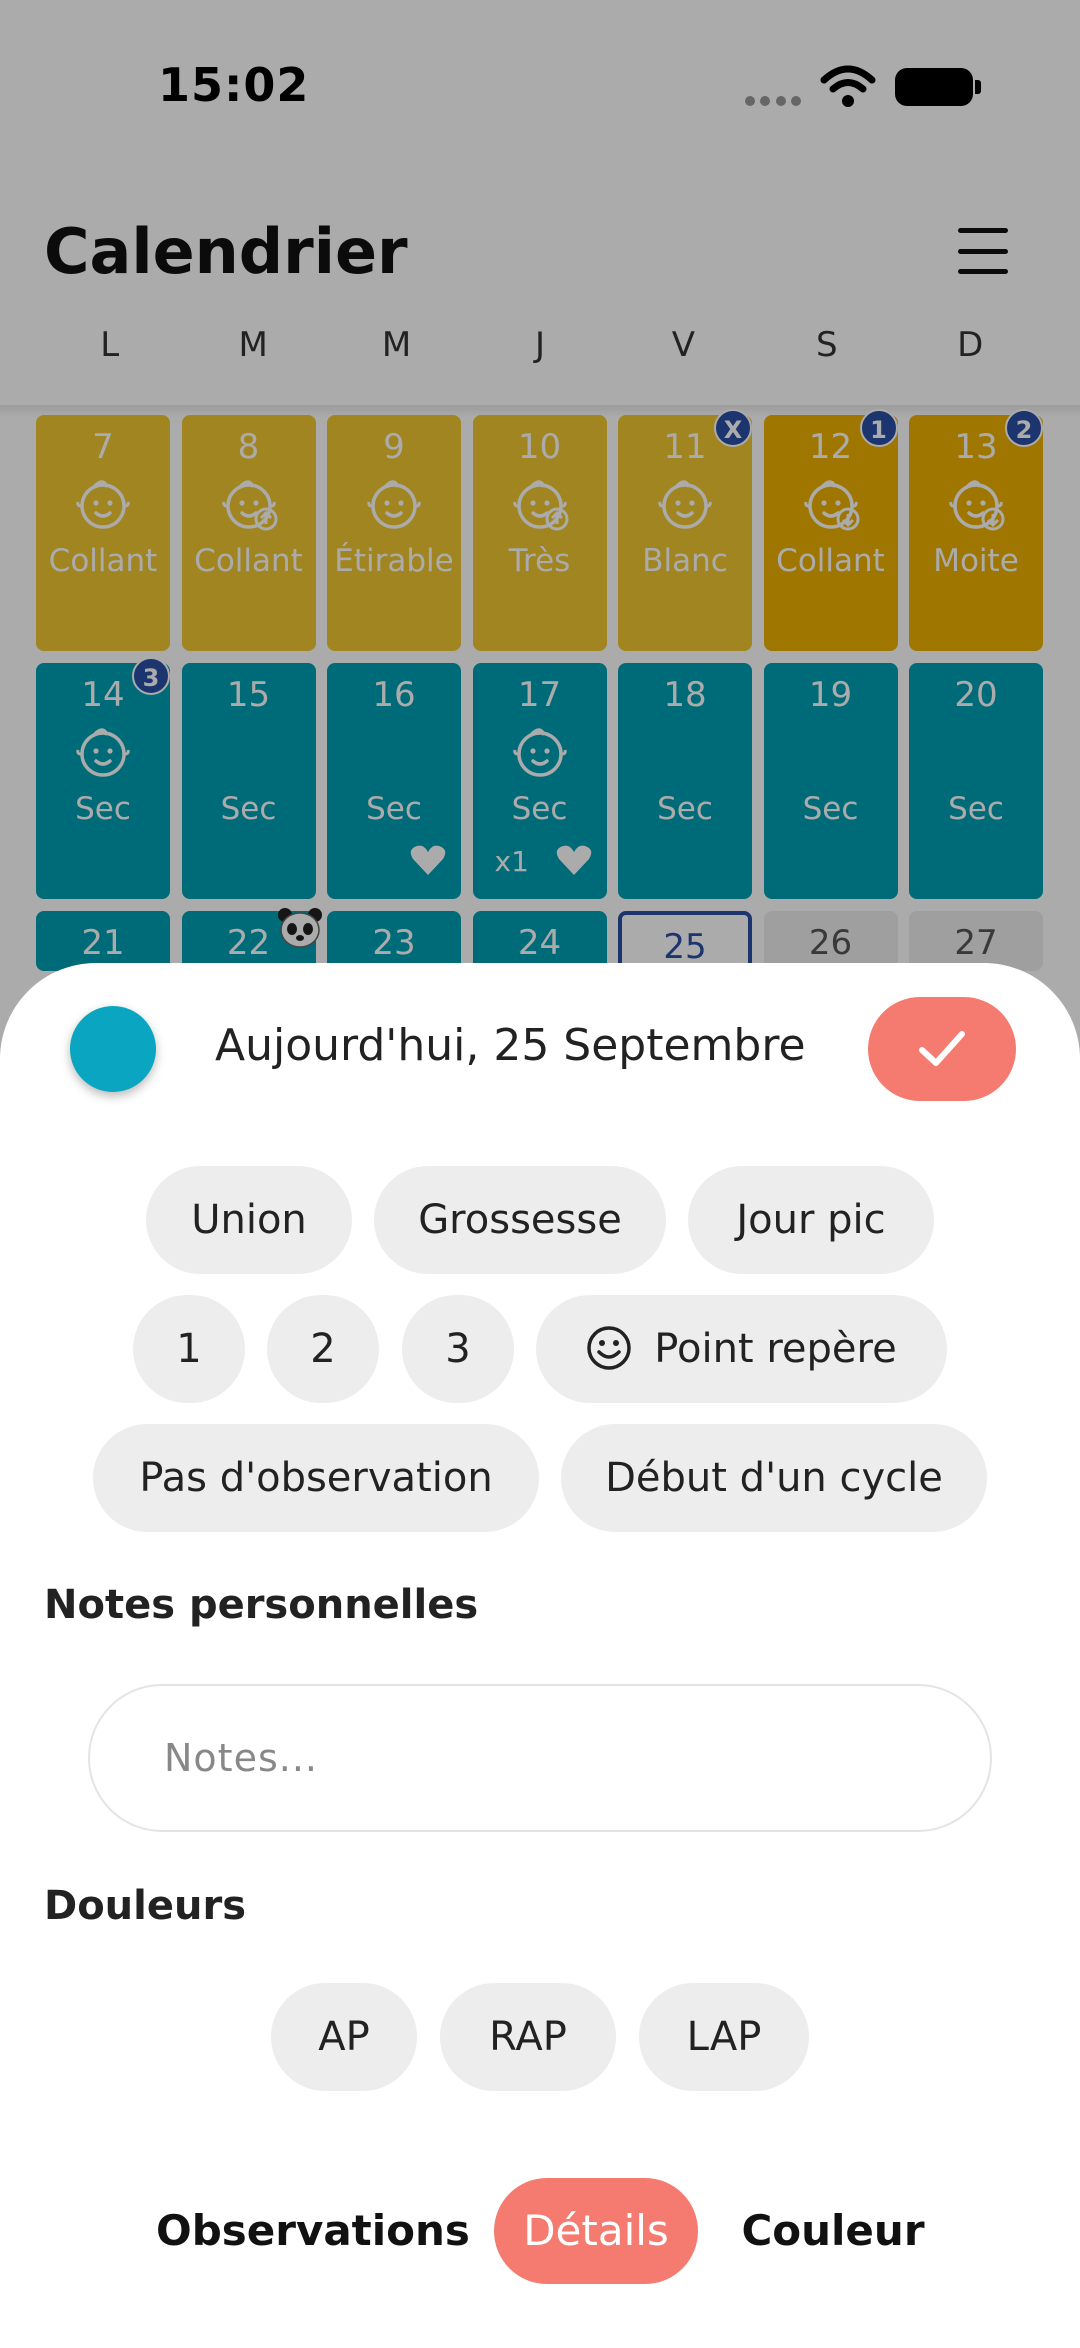 Image resolution: width=1080 pixels, height=2348 pixels. What do you see at coordinates (323, 1349) in the screenshot?
I see `chip-2: 2` at bounding box center [323, 1349].